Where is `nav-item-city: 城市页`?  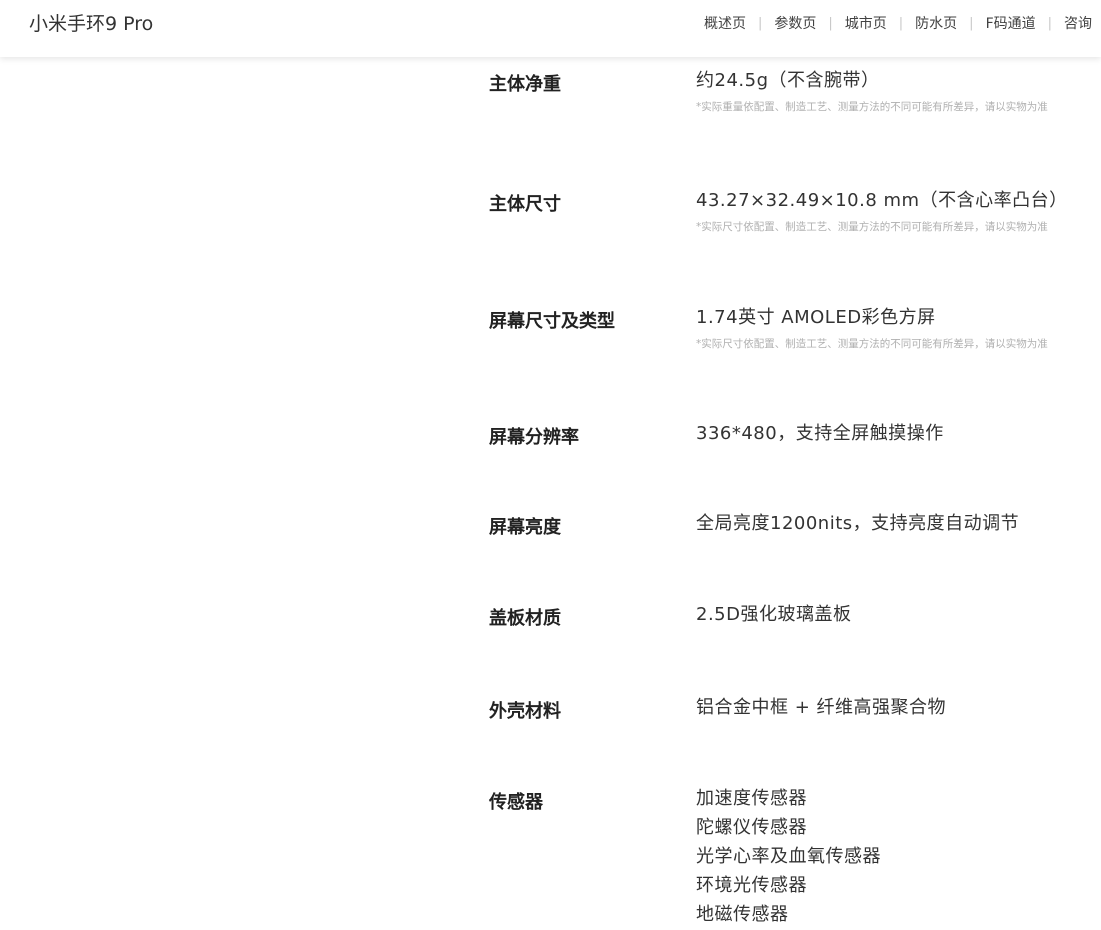 nav-item-city: 城市页 is located at coordinates (866, 23).